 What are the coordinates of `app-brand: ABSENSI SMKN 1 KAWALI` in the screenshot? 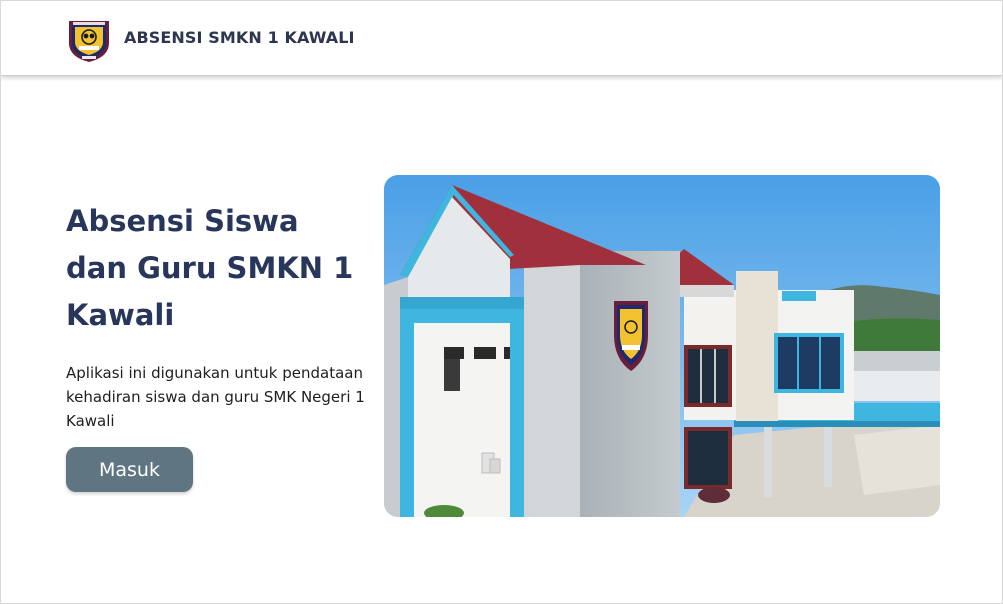 It's located at (239, 37).